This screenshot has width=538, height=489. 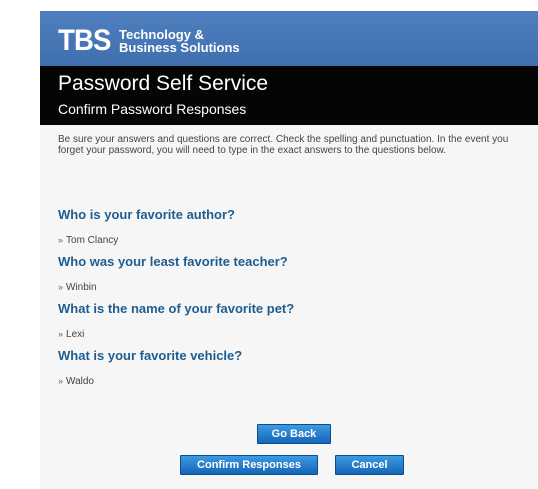 What do you see at coordinates (81, 287) in the screenshot?
I see `answer-text: Winbin` at bounding box center [81, 287].